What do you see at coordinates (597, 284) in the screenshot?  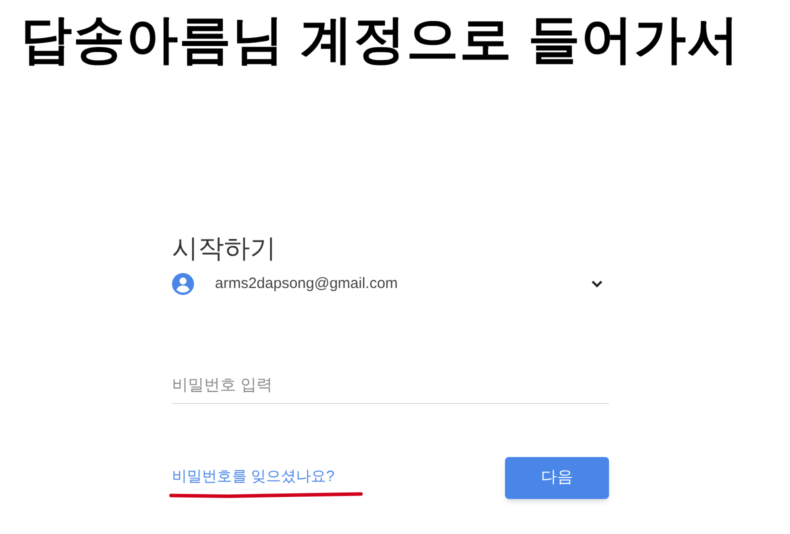 I see `chevron-down-icon` at bounding box center [597, 284].